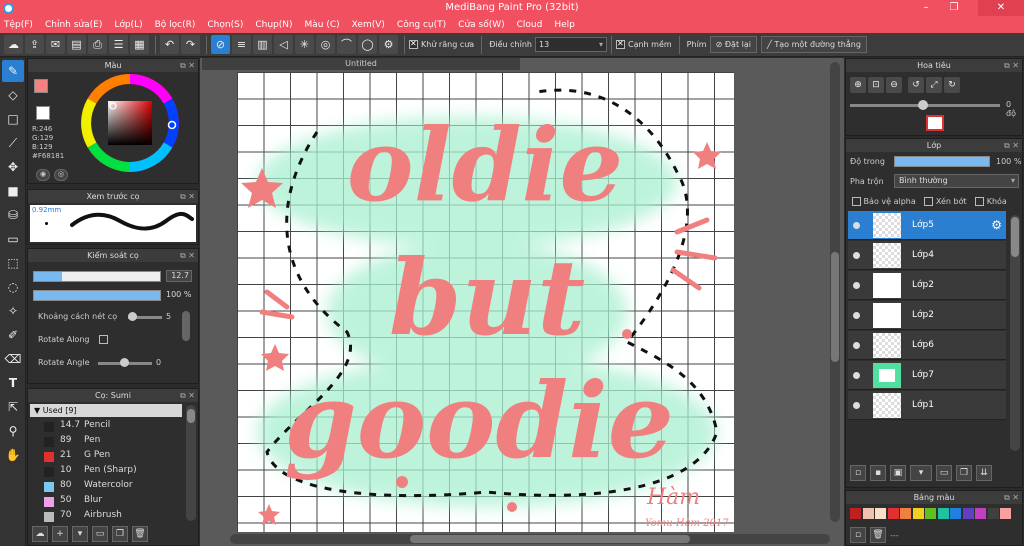 The width and height of the screenshot is (1024, 546). Describe the element at coordinates (367, 44) in the screenshot. I see `ellipse-snap-icon: ◯` at that location.